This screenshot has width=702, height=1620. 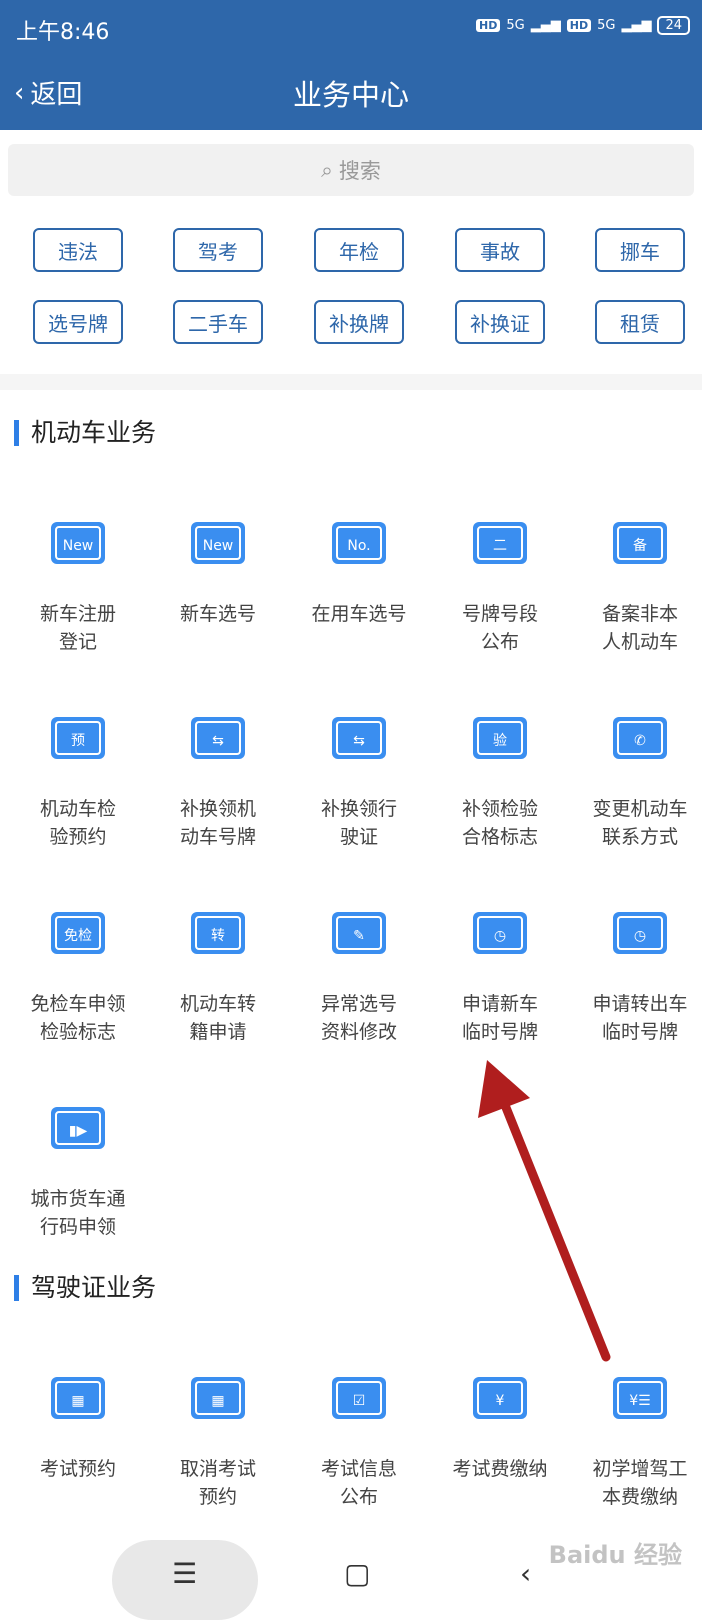 What do you see at coordinates (184, 1573) in the screenshot?
I see `menu-icon: ☰` at bounding box center [184, 1573].